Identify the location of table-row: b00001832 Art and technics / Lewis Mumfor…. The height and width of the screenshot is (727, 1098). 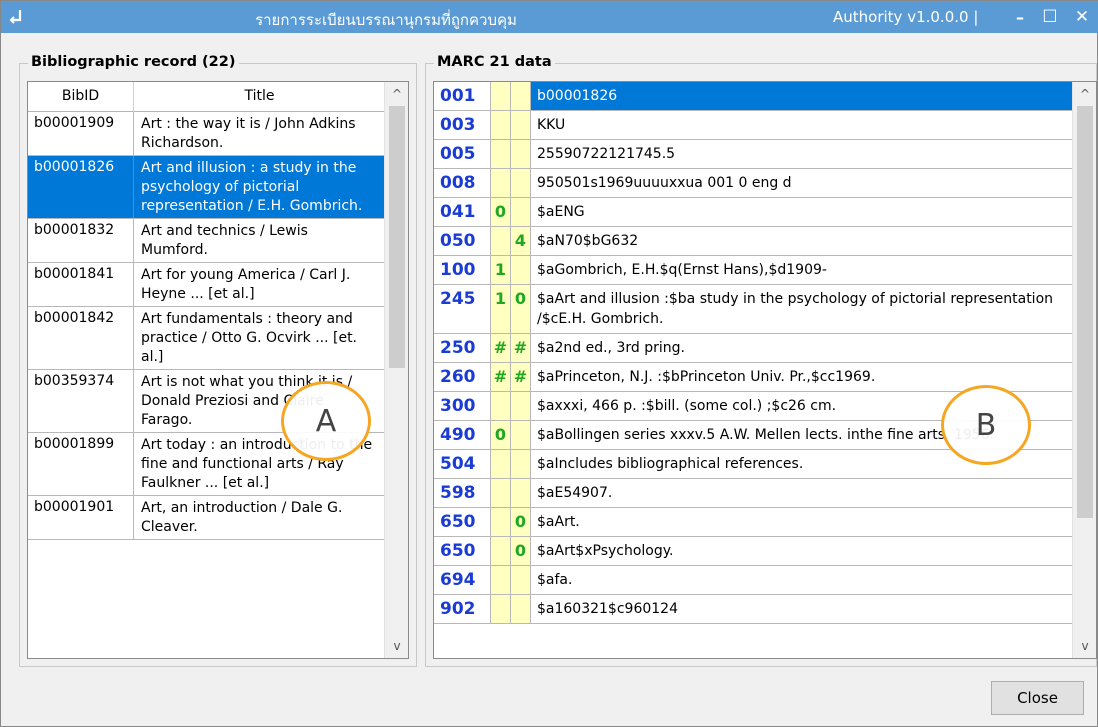
(206, 241).